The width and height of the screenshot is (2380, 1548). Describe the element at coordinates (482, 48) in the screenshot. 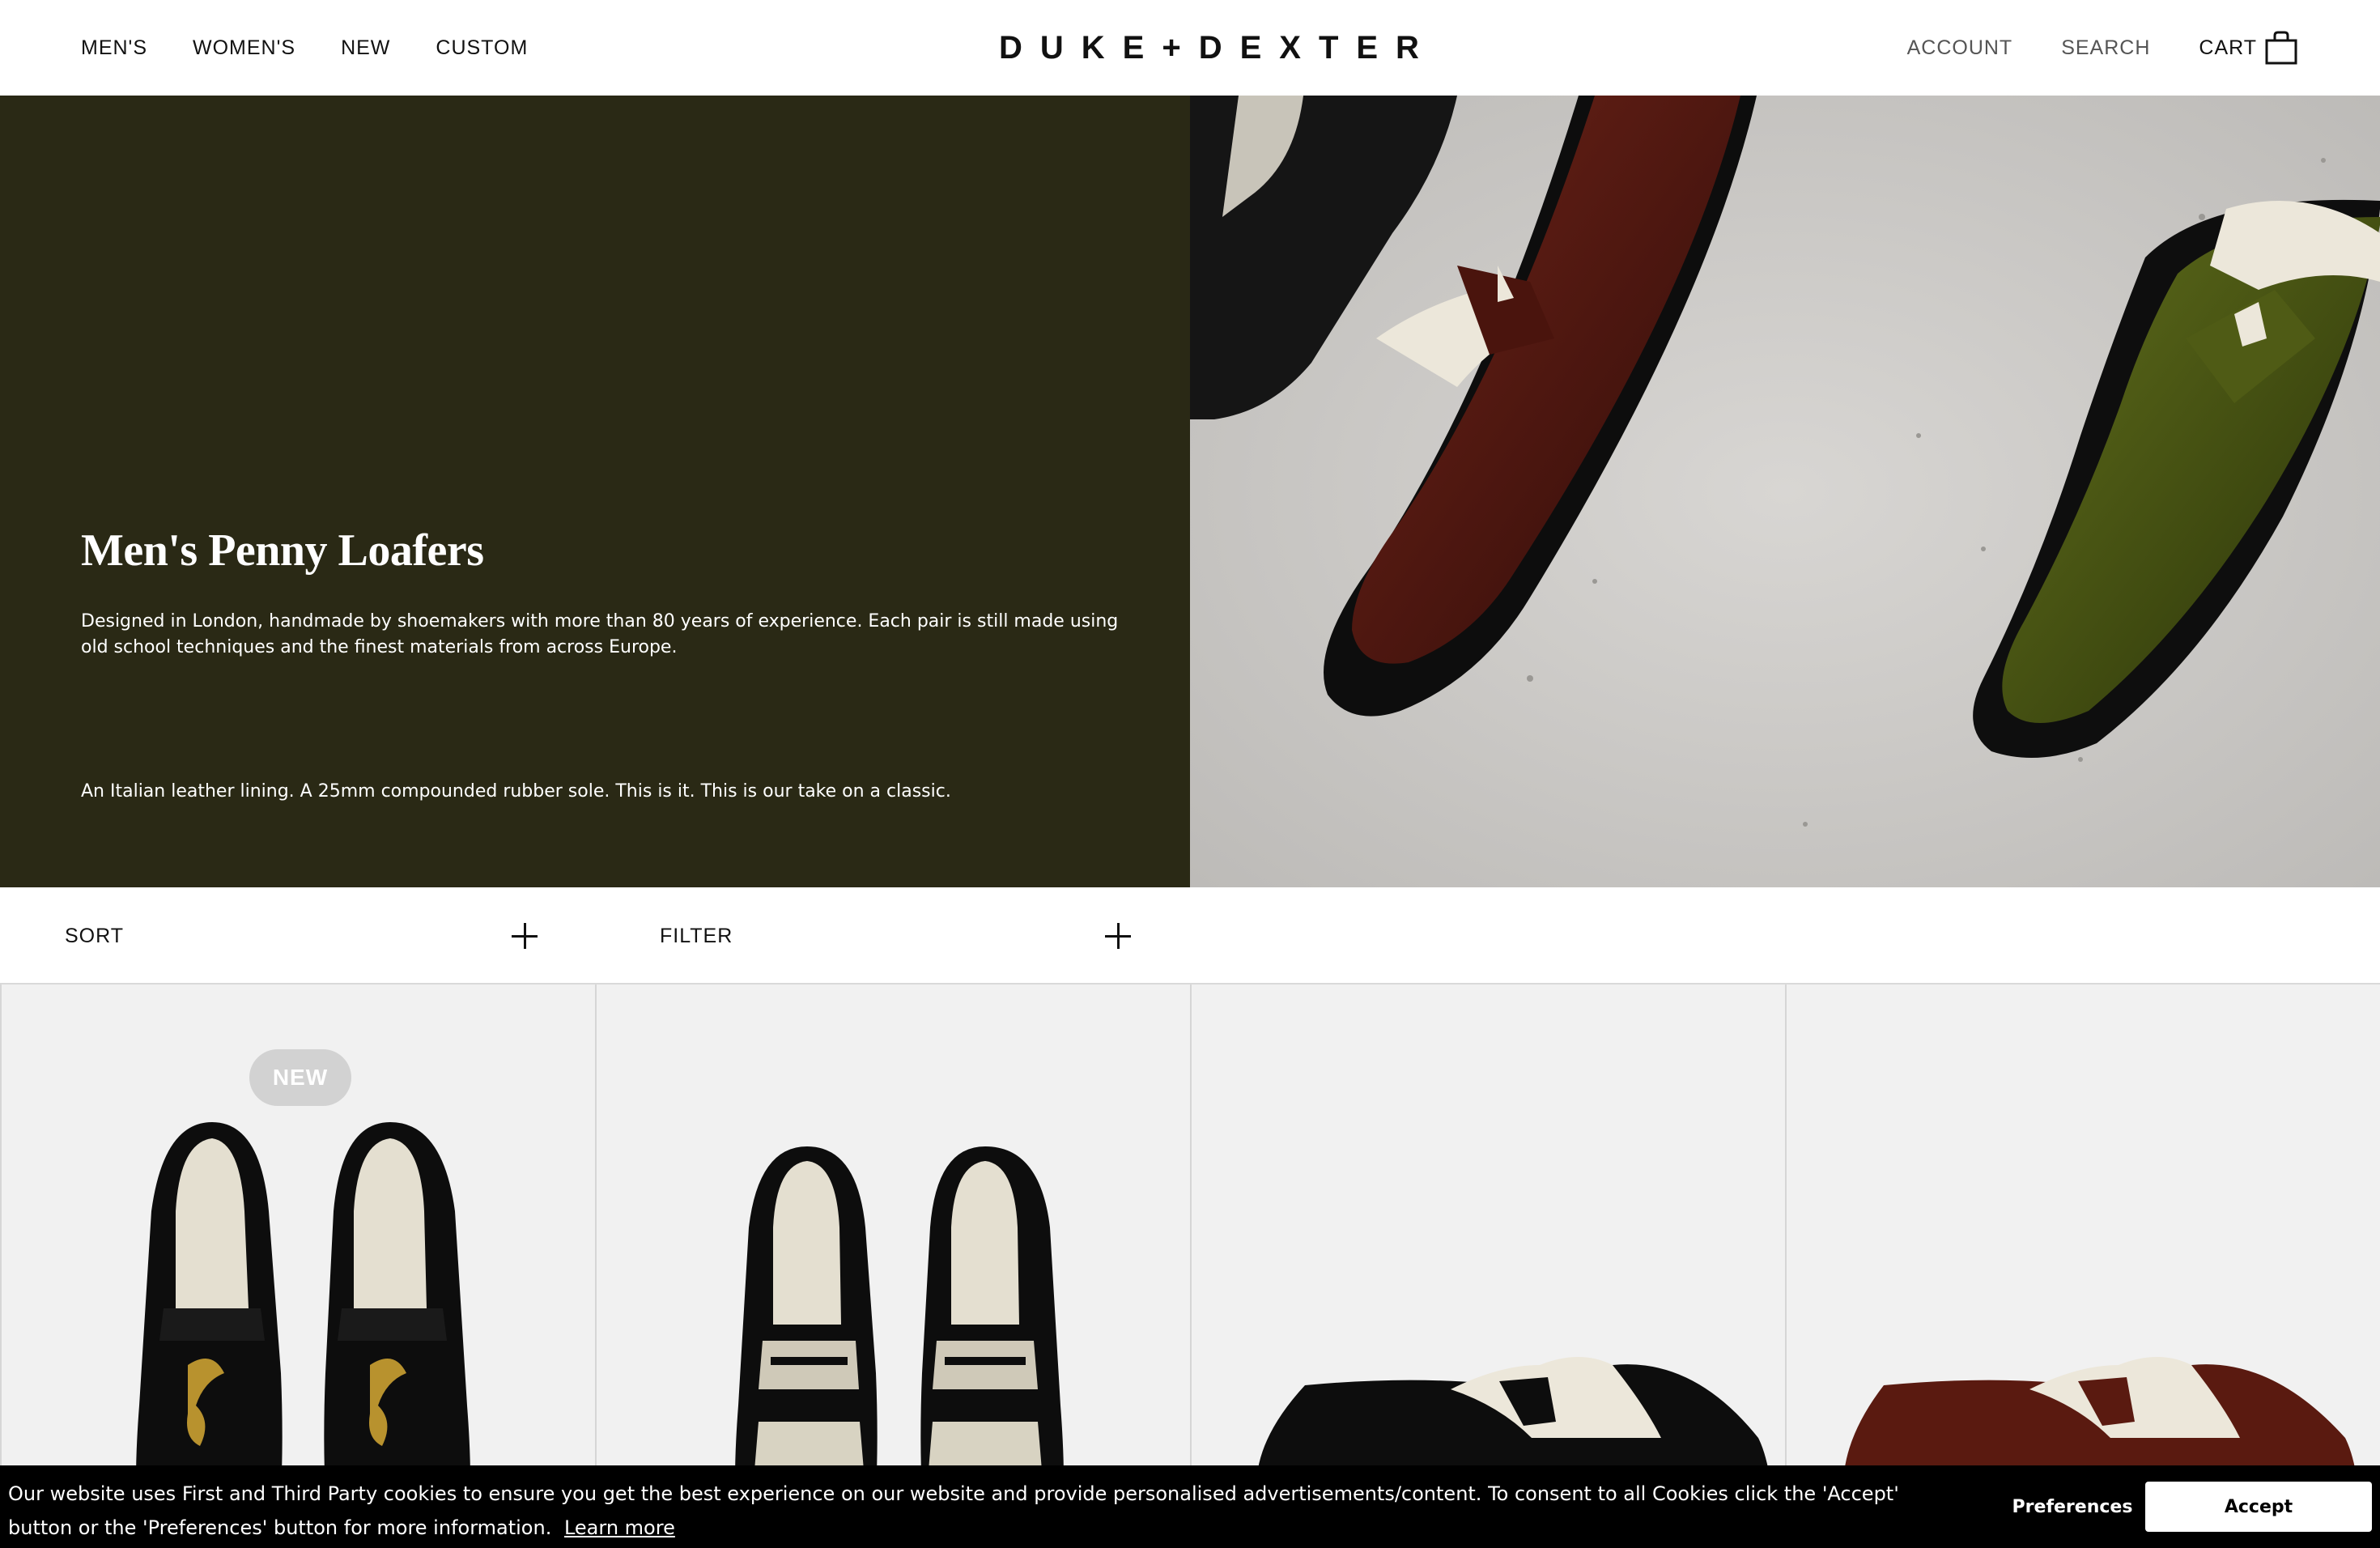

I see `nav-custom: CUSTOM` at that location.